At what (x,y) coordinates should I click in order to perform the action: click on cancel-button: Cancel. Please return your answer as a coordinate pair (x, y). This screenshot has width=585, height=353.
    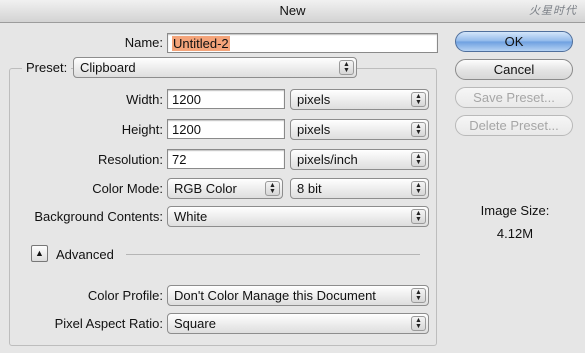
    Looking at the image, I should click on (514, 69).